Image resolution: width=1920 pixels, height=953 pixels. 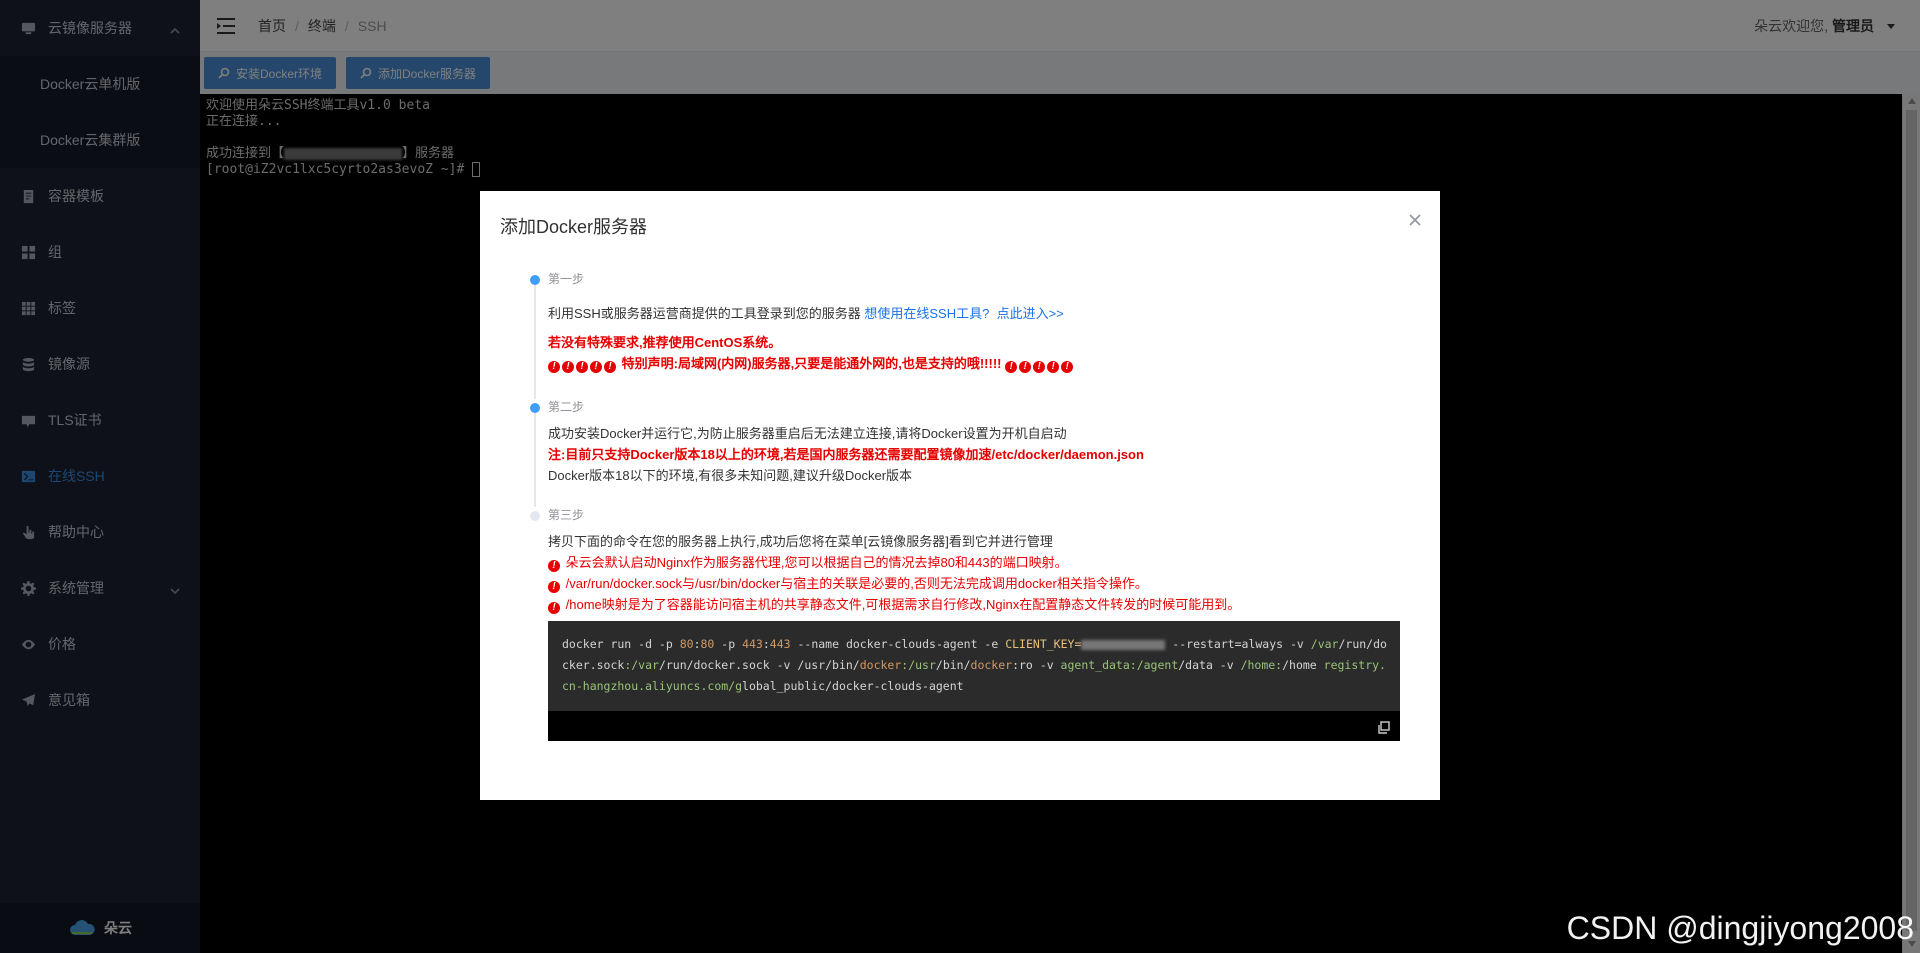 What do you see at coordinates (1238, 644) in the screenshot?
I see `code-segment: --restart=always -v` at bounding box center [1238, 644].